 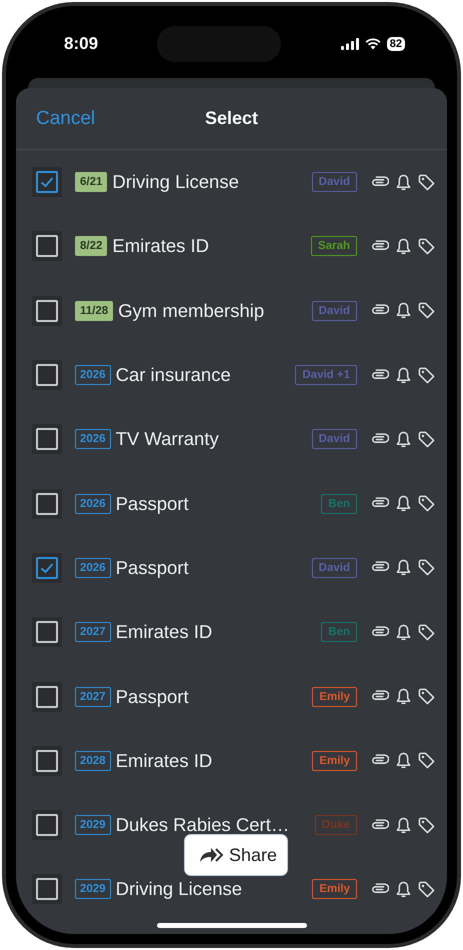 I want to click on date-badge: 2028, so click(x=93, y=760).